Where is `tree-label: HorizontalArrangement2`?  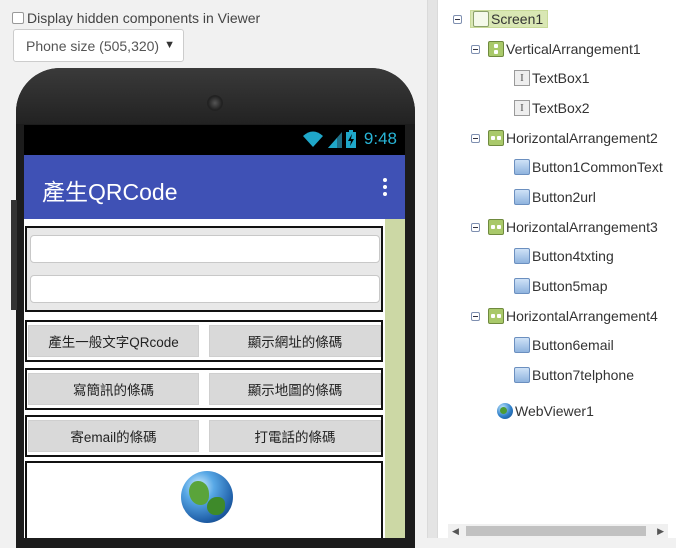
tree-label: HorizontalArrangement2 is located at coordinates (582, 138).